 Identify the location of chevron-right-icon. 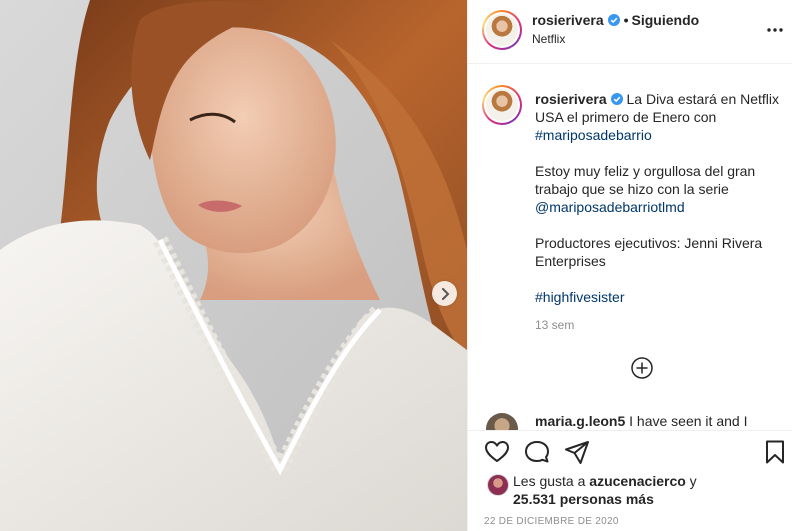
(445, 293).